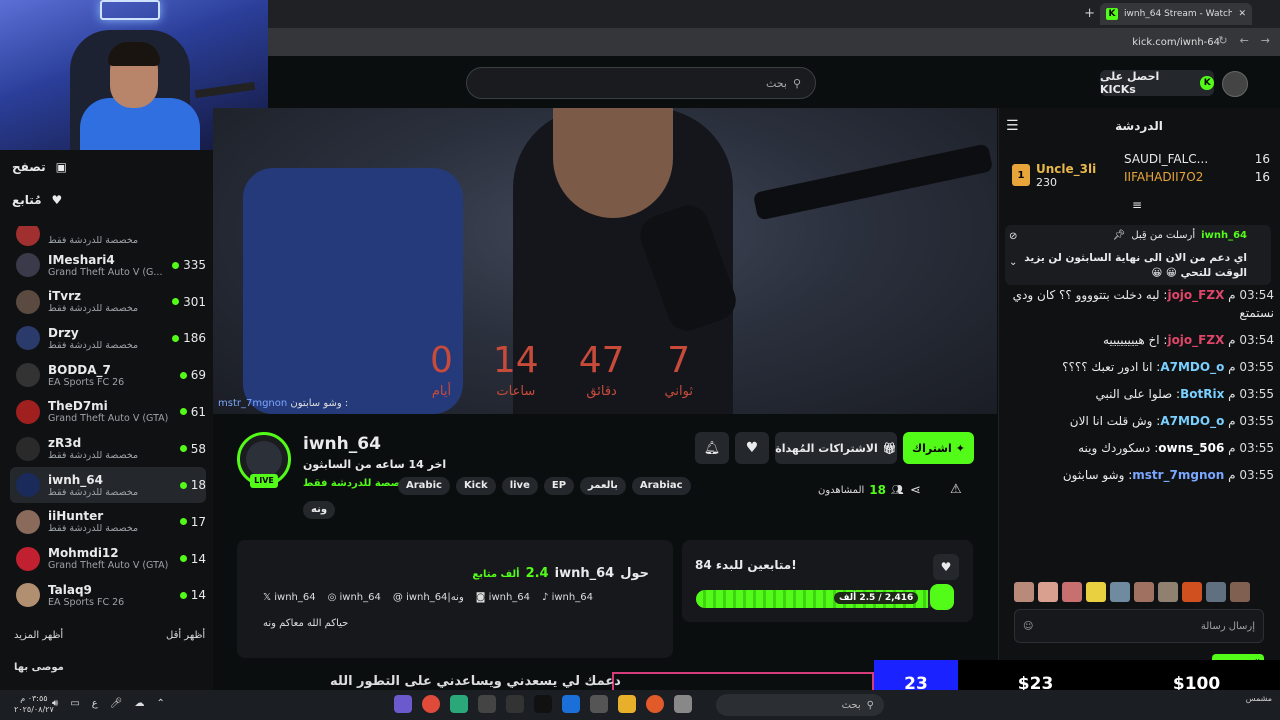 Image resolution: width=1280 pixels, height=720 pixels. I want to click on sidebar-channel: zR3d مخصصة للدردشة فقط 58, so click(108, 449).